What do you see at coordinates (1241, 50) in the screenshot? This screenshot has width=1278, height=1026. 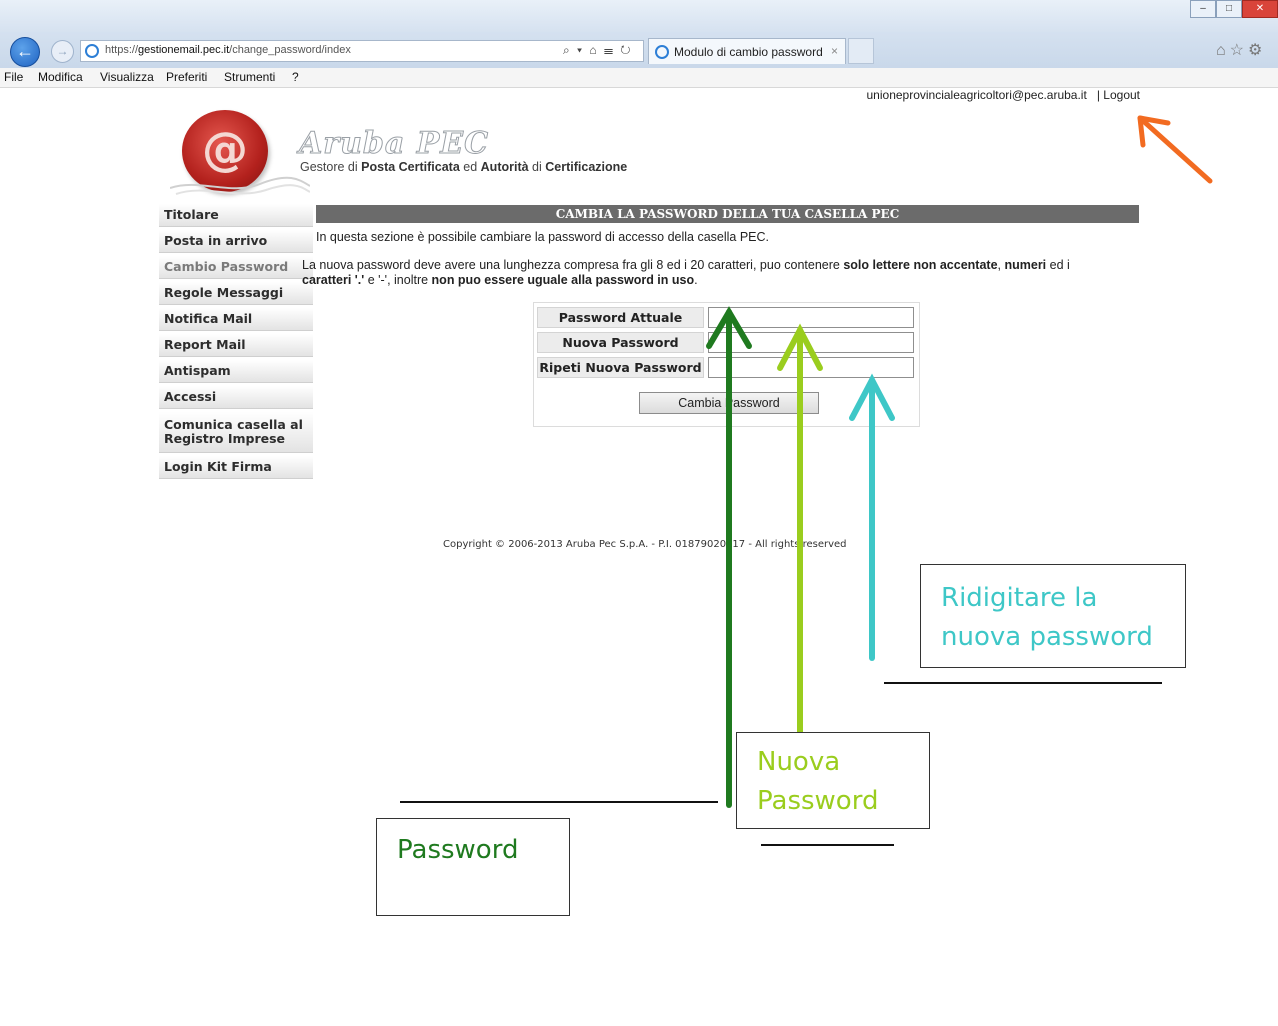 I see `home-favorites-settings-icon: ⌂☆⚙` at bounding box center [1241, 50].